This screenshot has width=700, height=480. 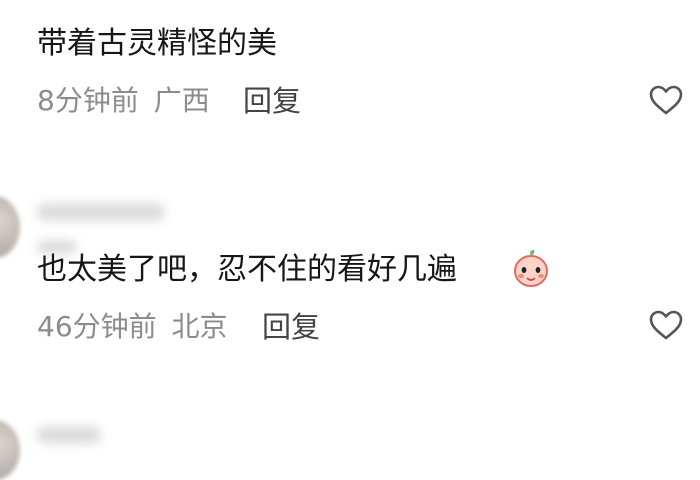 I want to click on comment-2-location: 北京, so click(x=199, y=326).